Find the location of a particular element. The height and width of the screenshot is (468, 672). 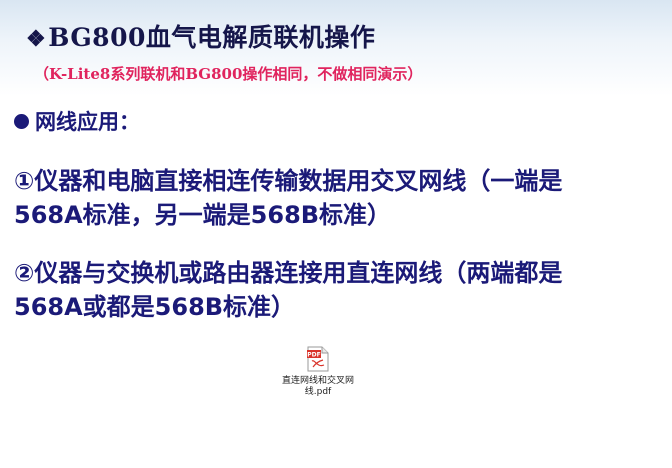

filename-line: 线.pdf is located at coordinates (318, 392).